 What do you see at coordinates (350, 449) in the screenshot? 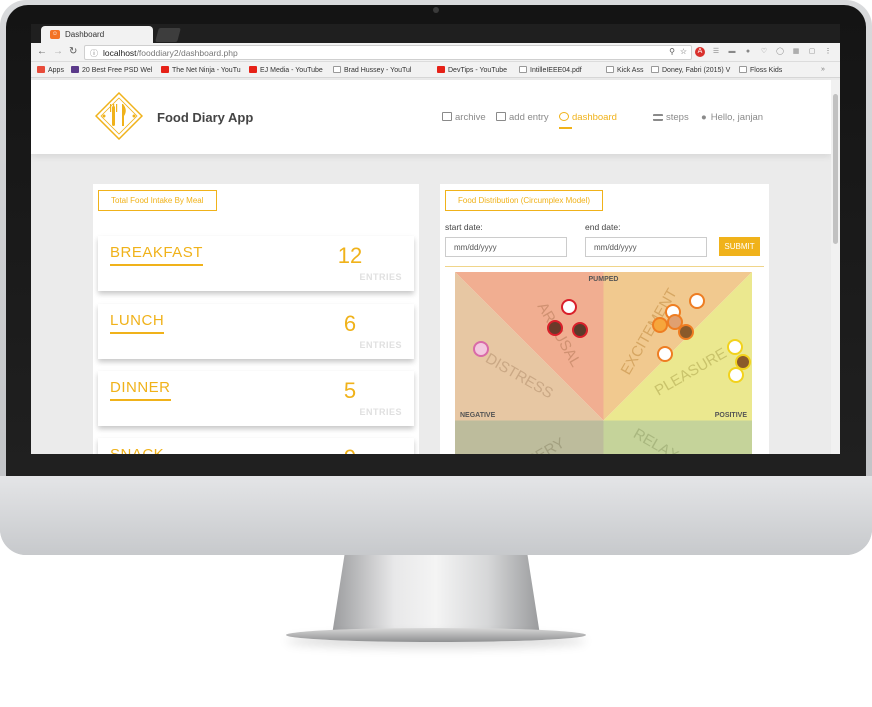
I see `meal-count: 9` at bounding box center [350, 449].